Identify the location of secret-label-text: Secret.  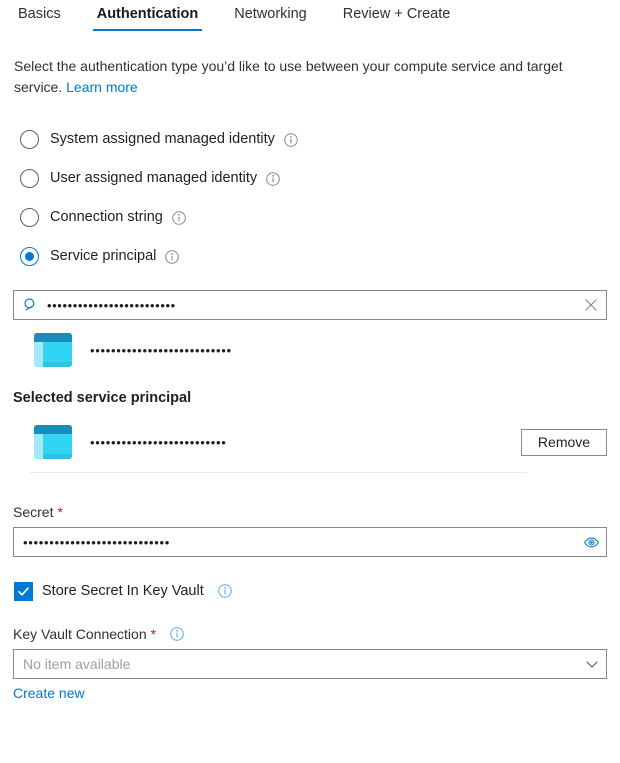
(33, 512).